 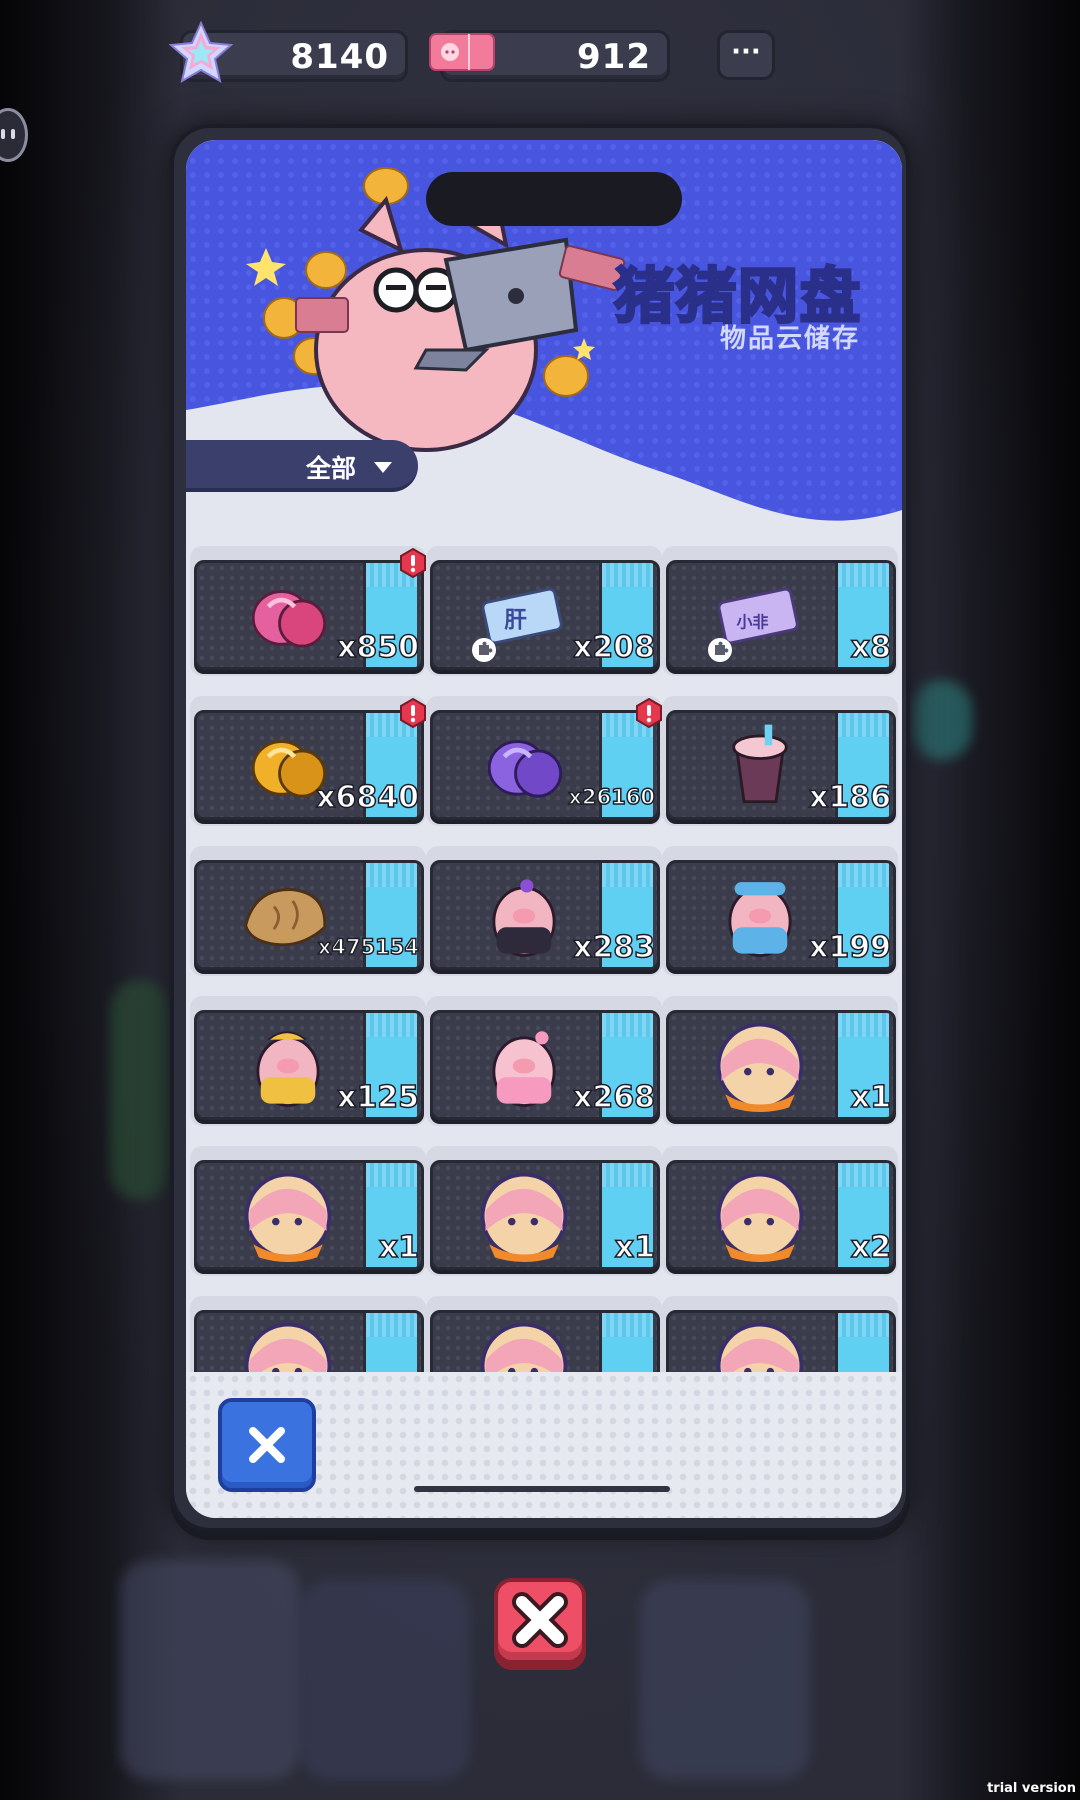 I want to click on home-indicator, so click(x=542, y=1489).